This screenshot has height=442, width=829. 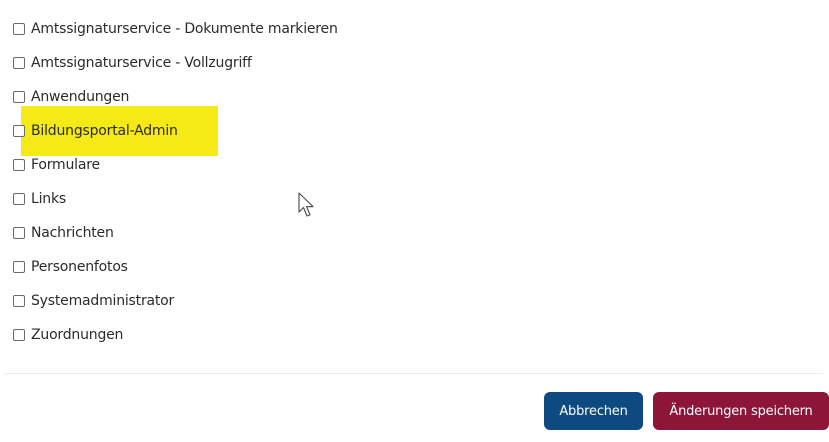 I want to click on checkbox-item-bildungsportal-admin: Bildungsportal-Admin, so click(x=175, y=131).